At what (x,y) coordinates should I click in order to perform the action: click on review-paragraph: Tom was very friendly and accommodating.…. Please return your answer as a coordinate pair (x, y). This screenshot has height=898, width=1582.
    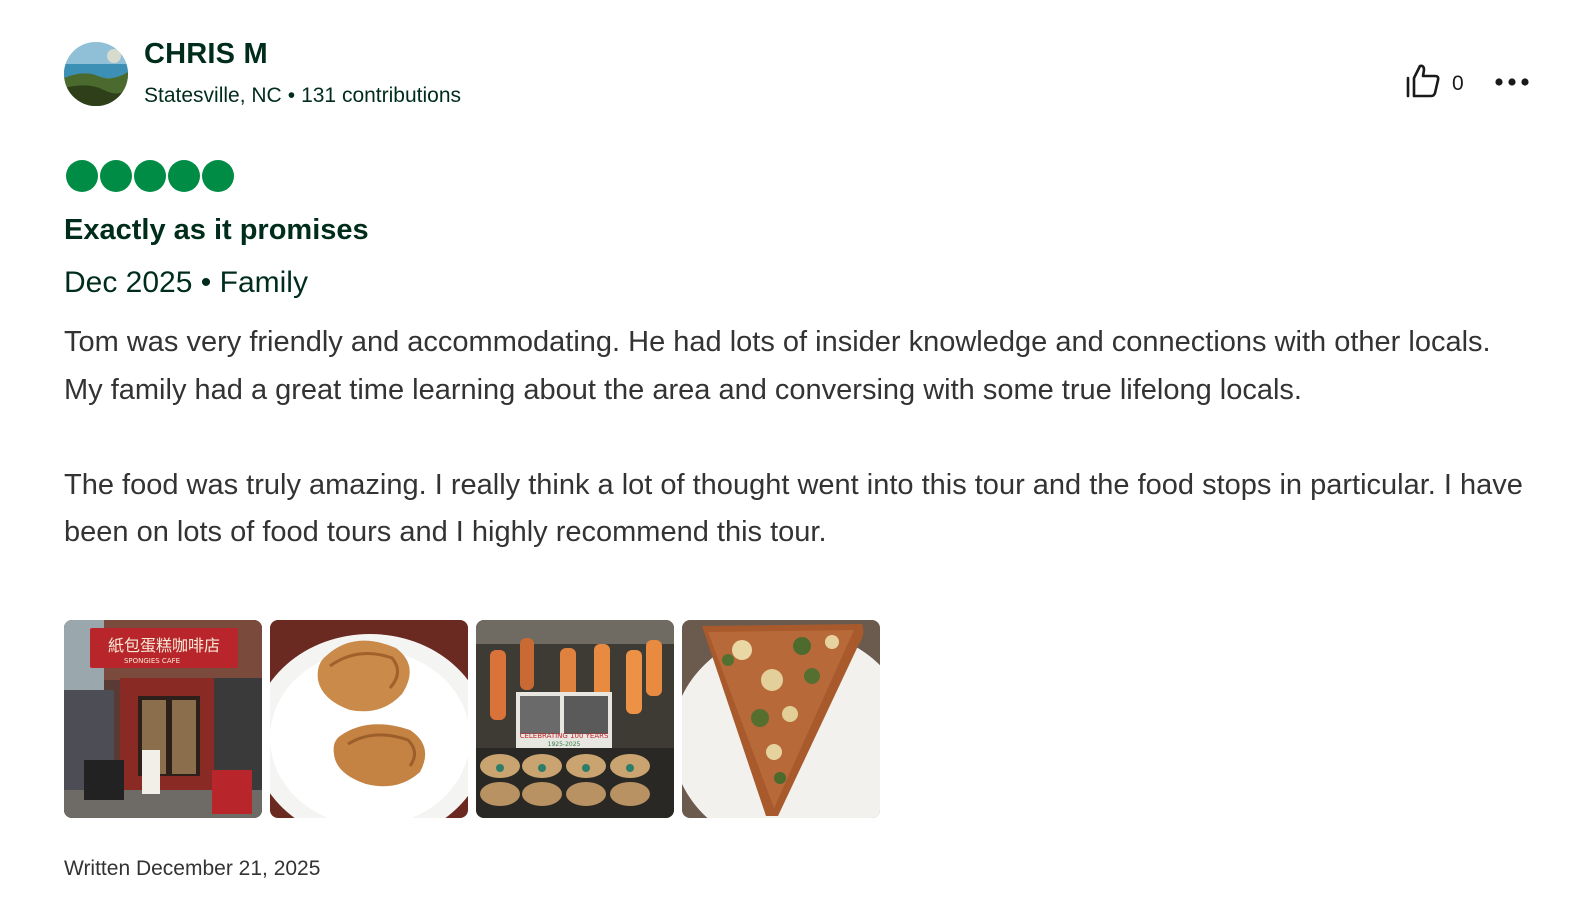
    Looking at the image, I should click on (777, 366).